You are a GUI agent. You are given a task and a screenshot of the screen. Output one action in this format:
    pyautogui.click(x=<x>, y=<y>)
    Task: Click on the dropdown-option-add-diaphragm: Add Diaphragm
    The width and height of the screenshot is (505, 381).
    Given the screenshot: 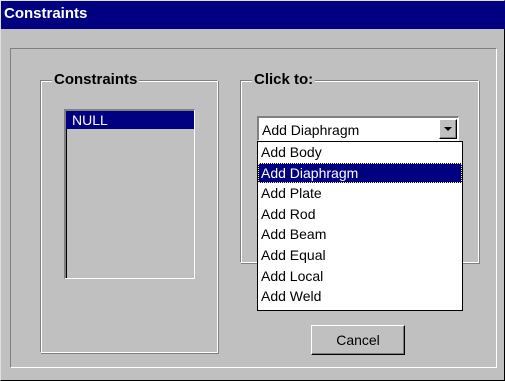 What is the action you would take?
    pyautogui.click(x=360, y=173)
    